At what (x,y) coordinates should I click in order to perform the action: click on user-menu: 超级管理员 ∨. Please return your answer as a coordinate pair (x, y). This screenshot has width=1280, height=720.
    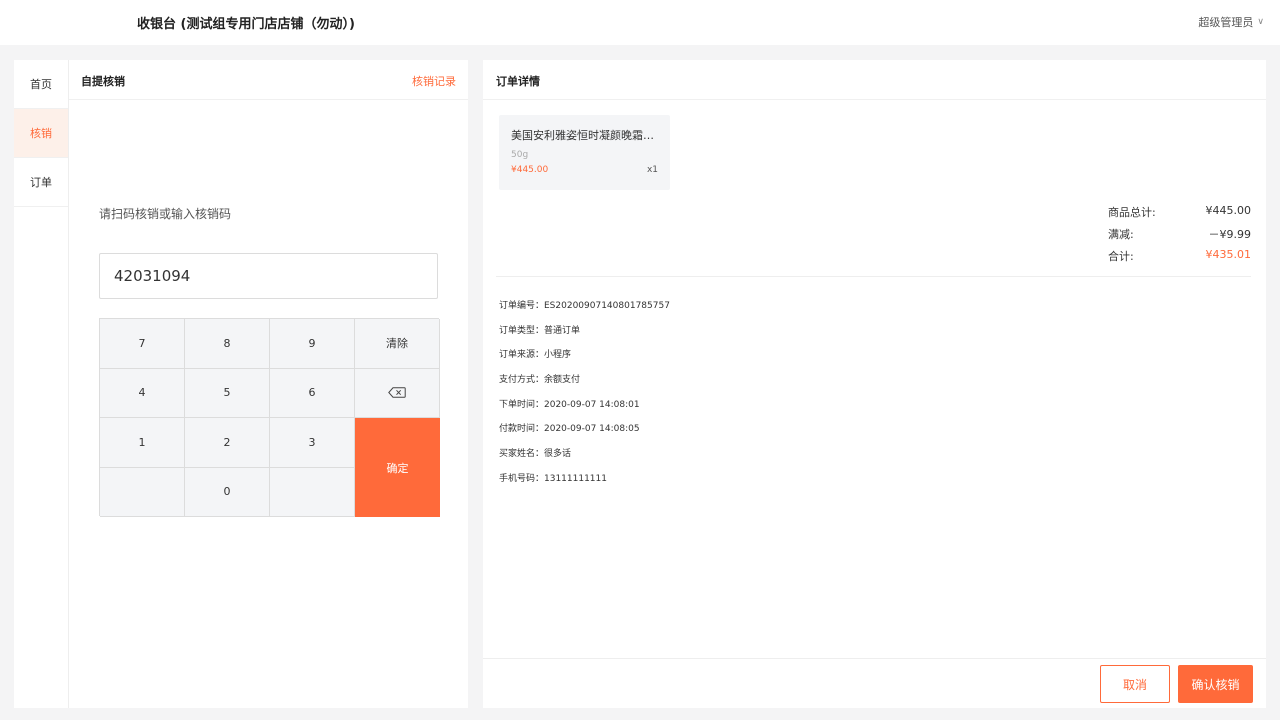
    Looking at the image, I should click on (1231, 22).